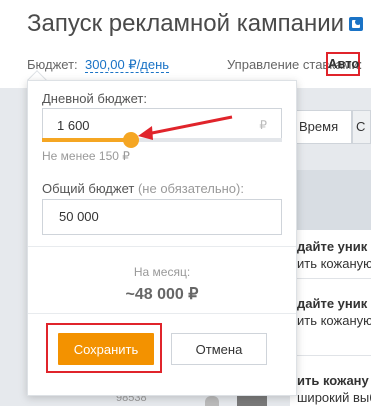 Image resolution: width=371 pixels, height=406 pixels. Describe the element at coordinates (190, 188) in the screenshot. I see `optional-note: (не обязательно):` at that location.